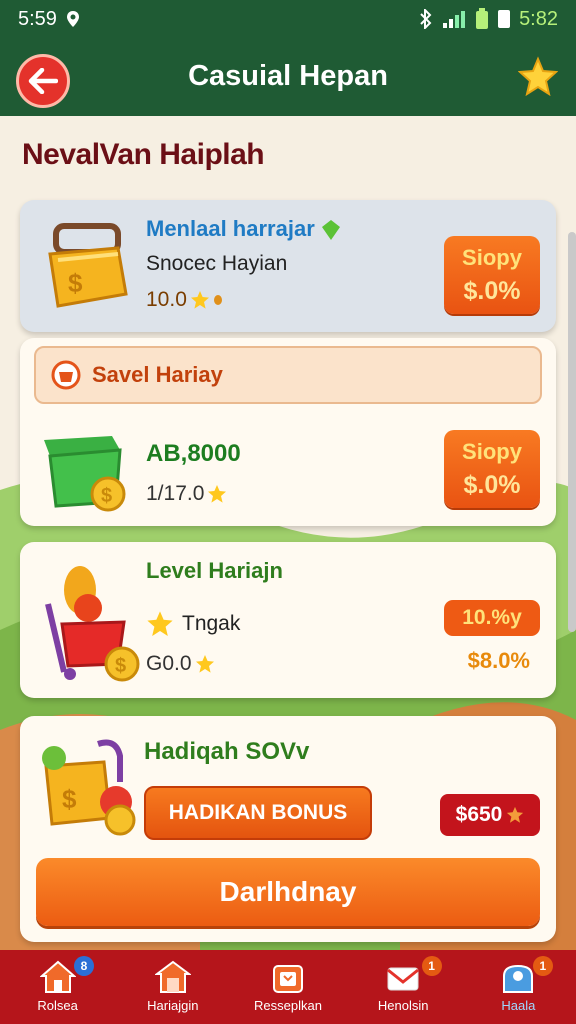 The width and height of the screenshot is (576, 1024). Describe the element at coordinates (431, 966) in the screenshot. I see `nav-badge-mail: 1` at that location.